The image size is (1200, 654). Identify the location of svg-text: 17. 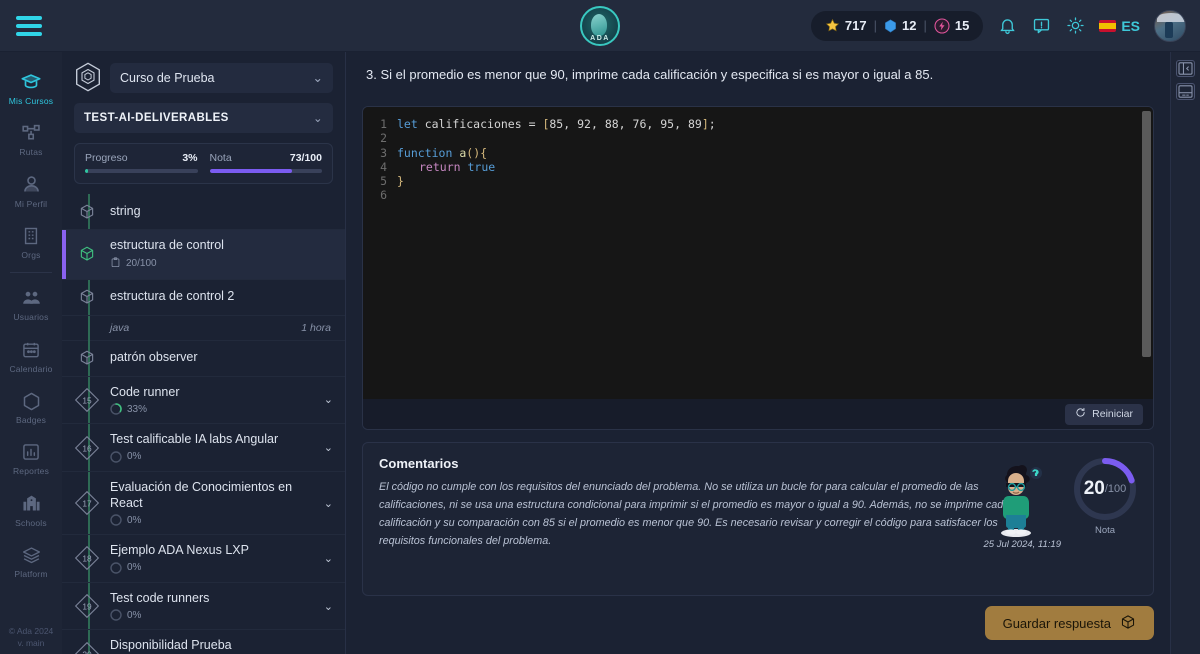
(87, 504).